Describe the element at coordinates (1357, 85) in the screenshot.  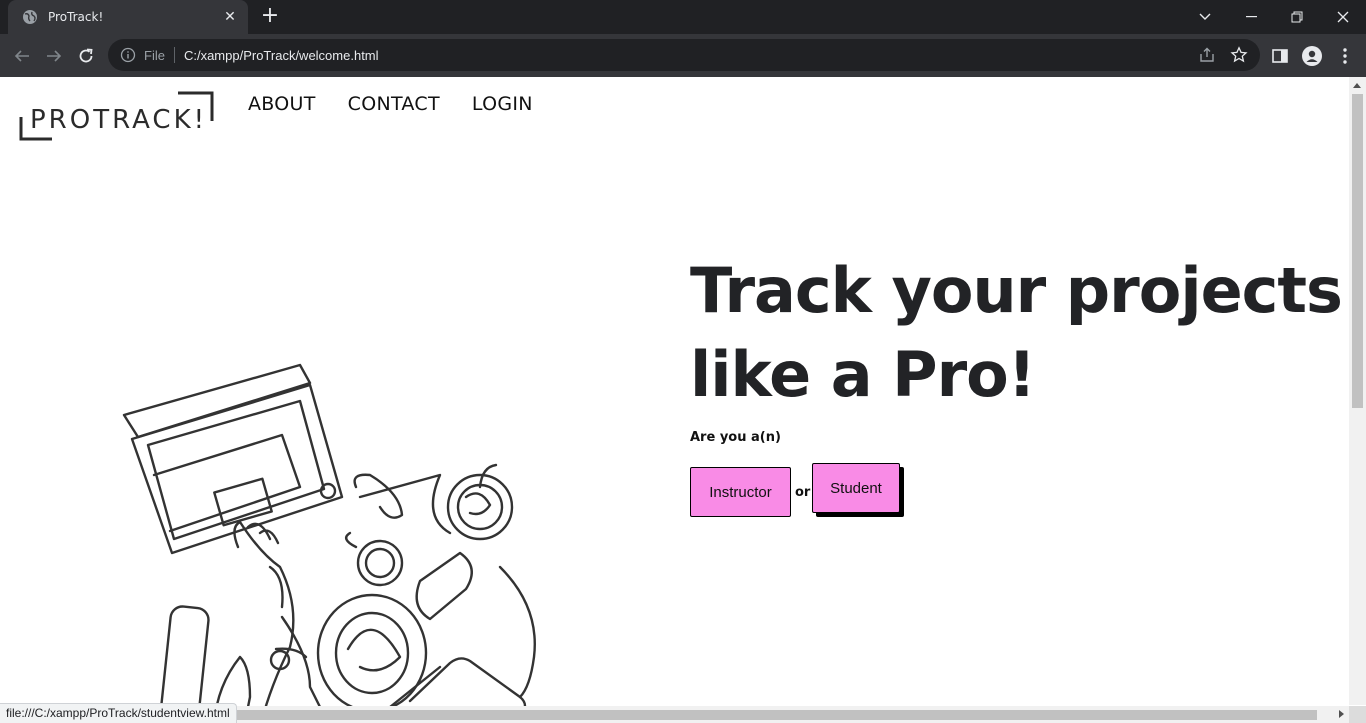
I see `scroll-up-icon` at that location.